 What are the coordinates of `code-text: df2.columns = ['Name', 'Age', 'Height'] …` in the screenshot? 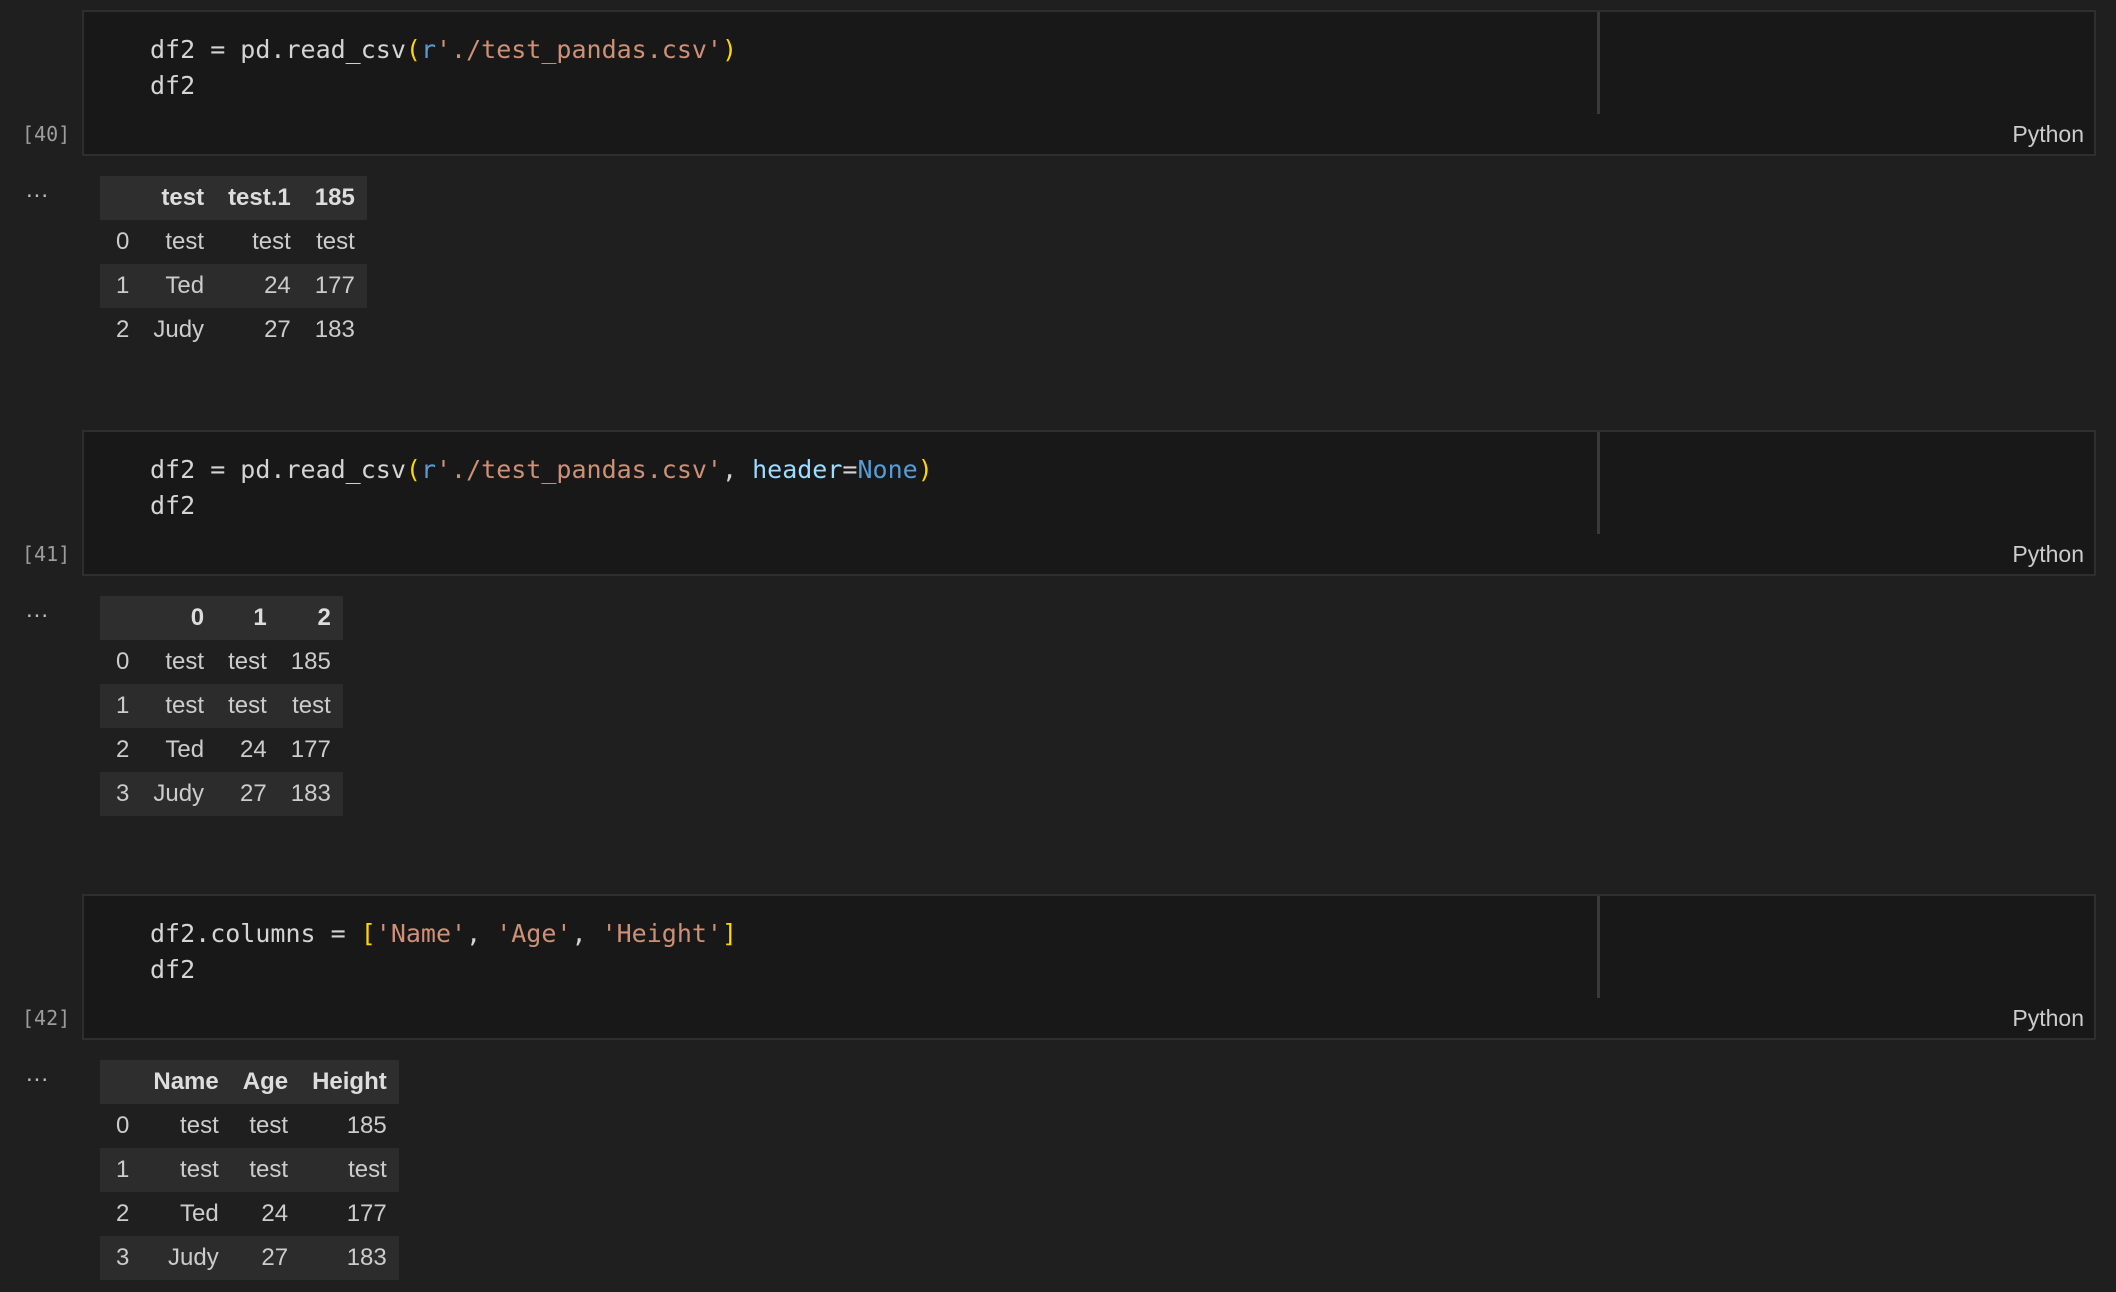 It's located at (443, 952).